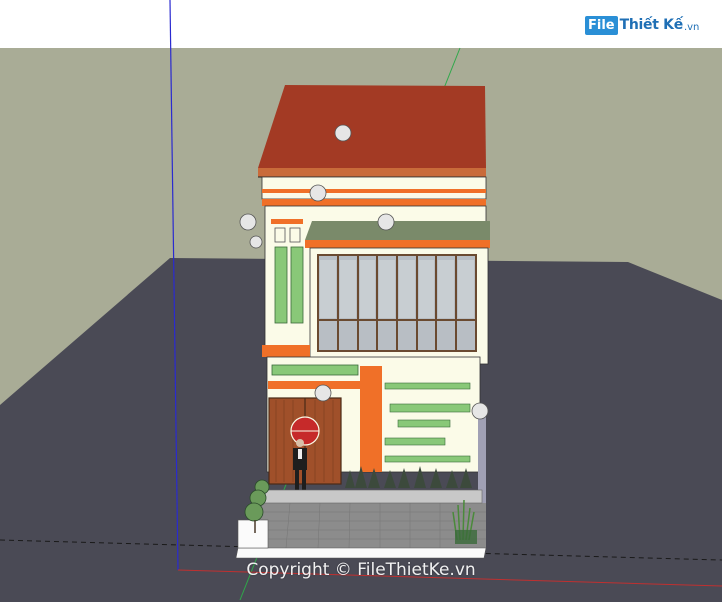 The width and height of the screenshot is (722, 602). Describe the element at coordinates (374, 202) in the screenshot. I see `accent-band` at that location.